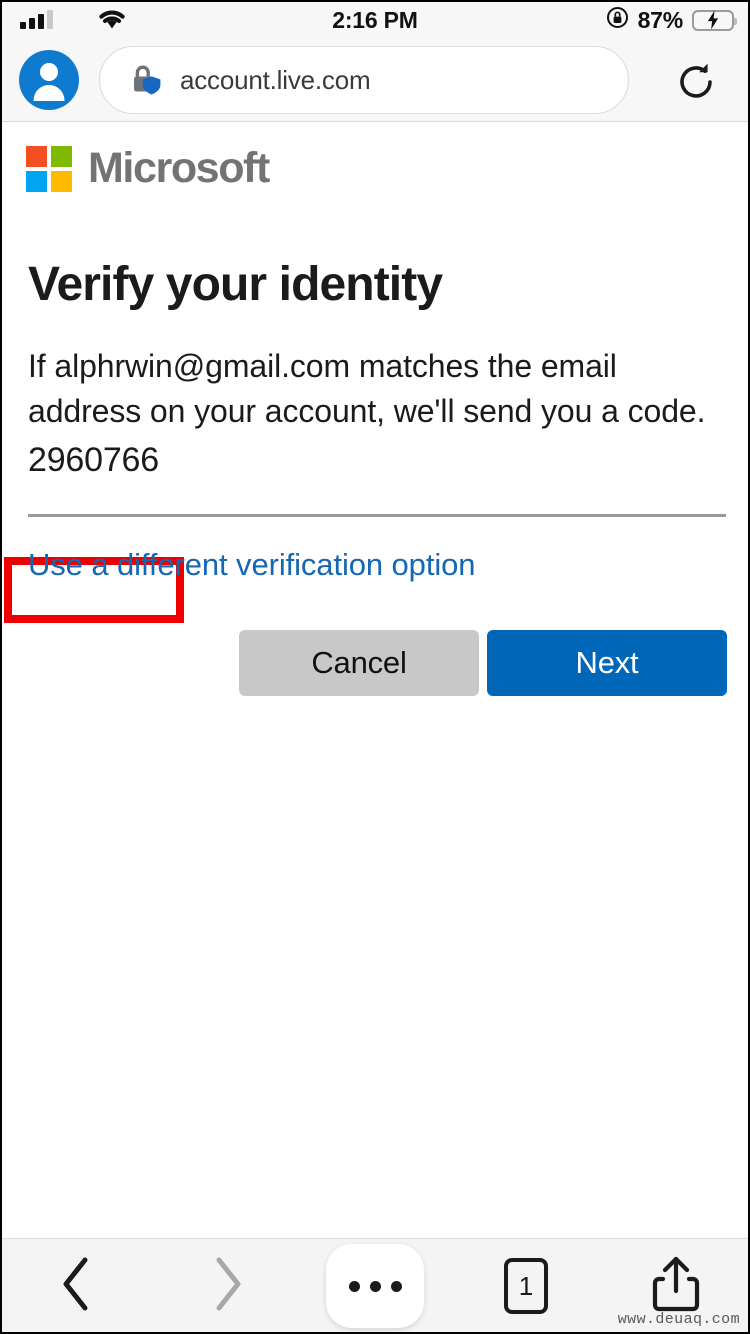  Describe the element at coordinates (179, 168) in the screenshot. I see `microsoft-wordmark: Microsoft` at that location.